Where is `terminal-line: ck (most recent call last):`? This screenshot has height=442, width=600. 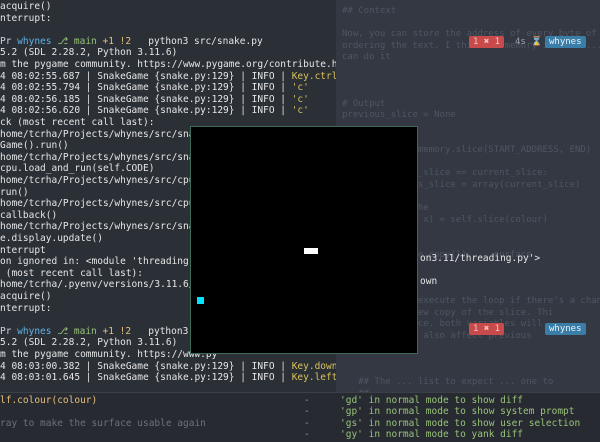 terminal-line: ck (most recent call last): is located at coordinates (77, 123).